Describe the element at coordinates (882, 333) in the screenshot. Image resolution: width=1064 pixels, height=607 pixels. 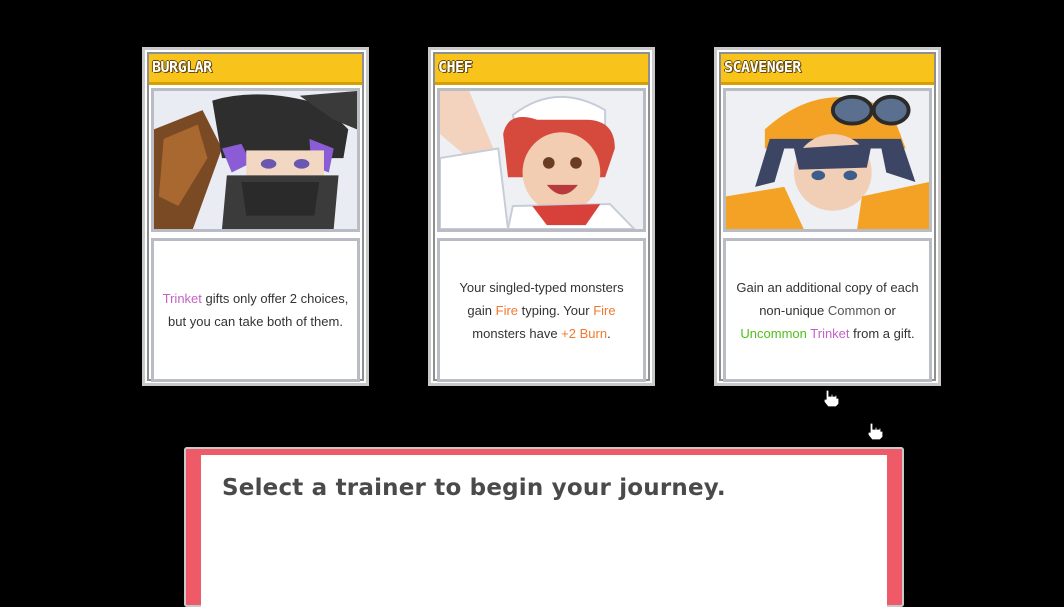
I see `description-text: from a gift.` at that location.